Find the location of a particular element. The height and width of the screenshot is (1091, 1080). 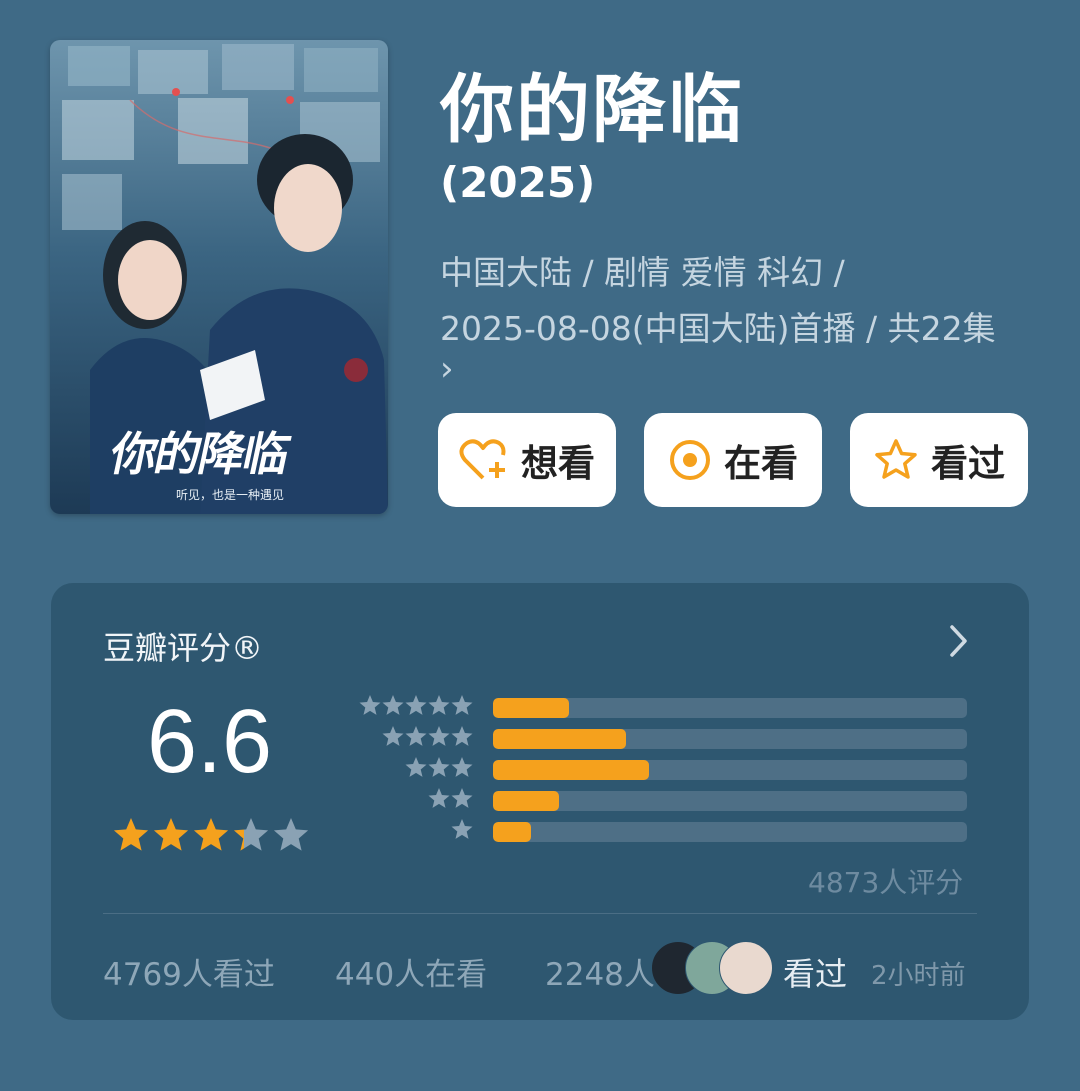

watched-button: 看过 is located at coordinates (939, 460).